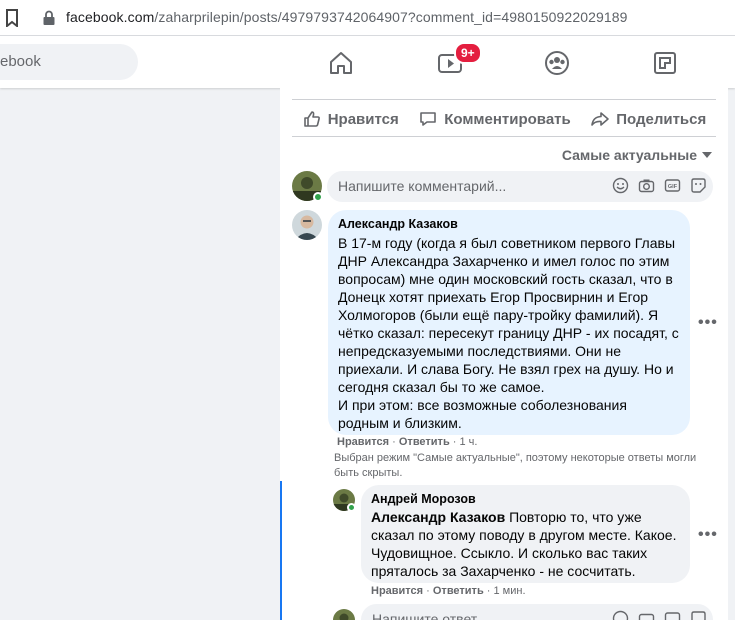 This screenshot has height=620, width=735. I want to click on comment-like-link: Нравится, so click(363, 442).